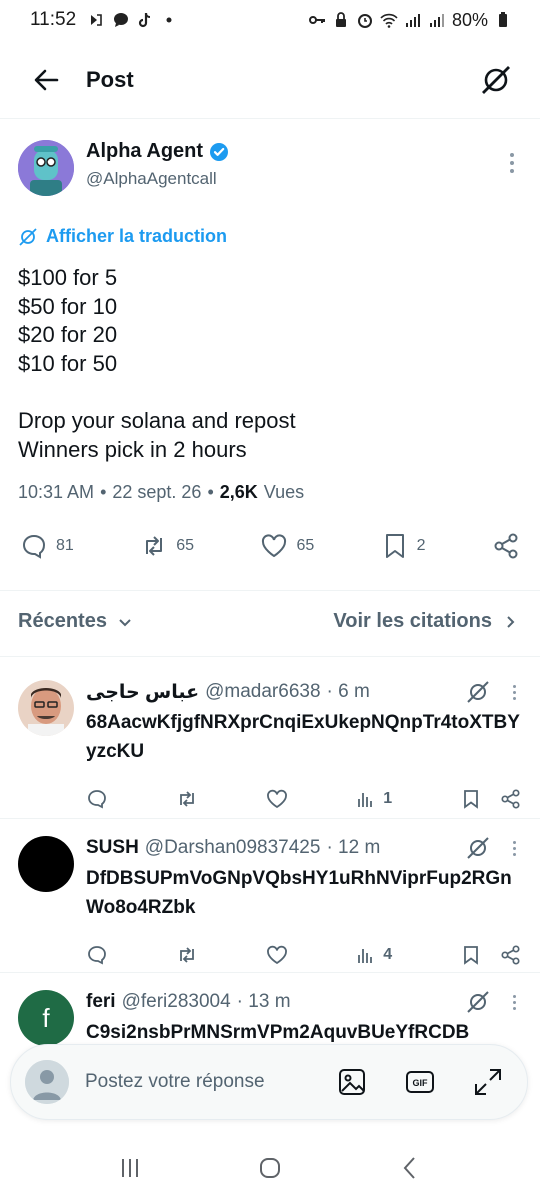 This screenshot has width=540, height=1200. What do you see at coordinates (262, 692) in the screenshot?
I see `reply-author-handle: @madar6638` at bounding box center [262, 692].